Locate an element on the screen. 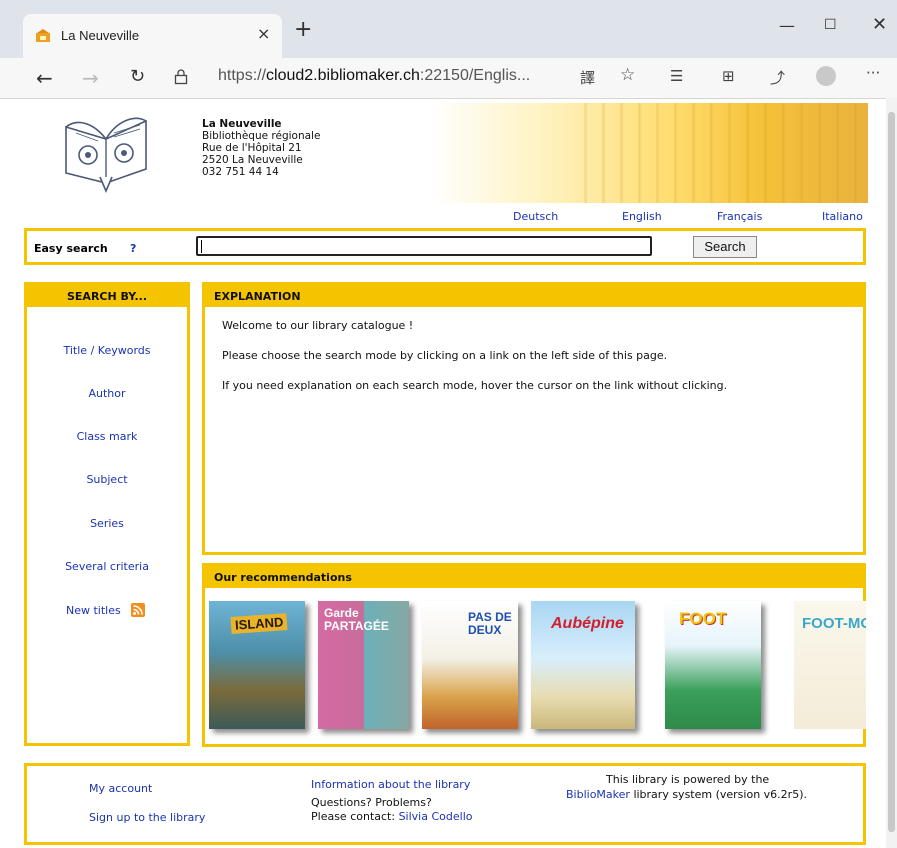 The height and width of the screenshot is (848, 897). sidebar-item-author: Author is located at coordinates (107, 393).